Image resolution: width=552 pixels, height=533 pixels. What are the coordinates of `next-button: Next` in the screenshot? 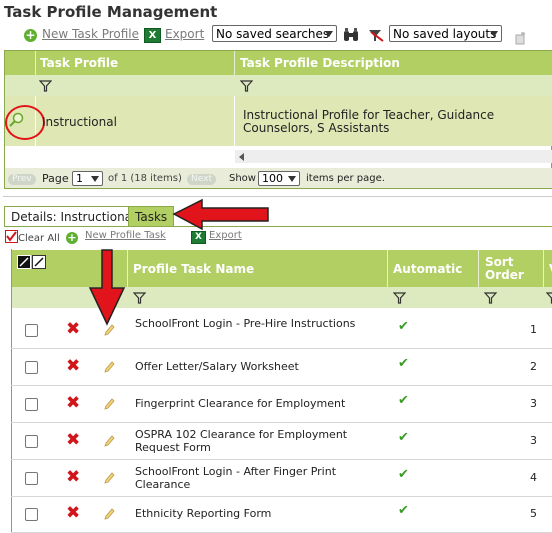 It's located at (201, 179).